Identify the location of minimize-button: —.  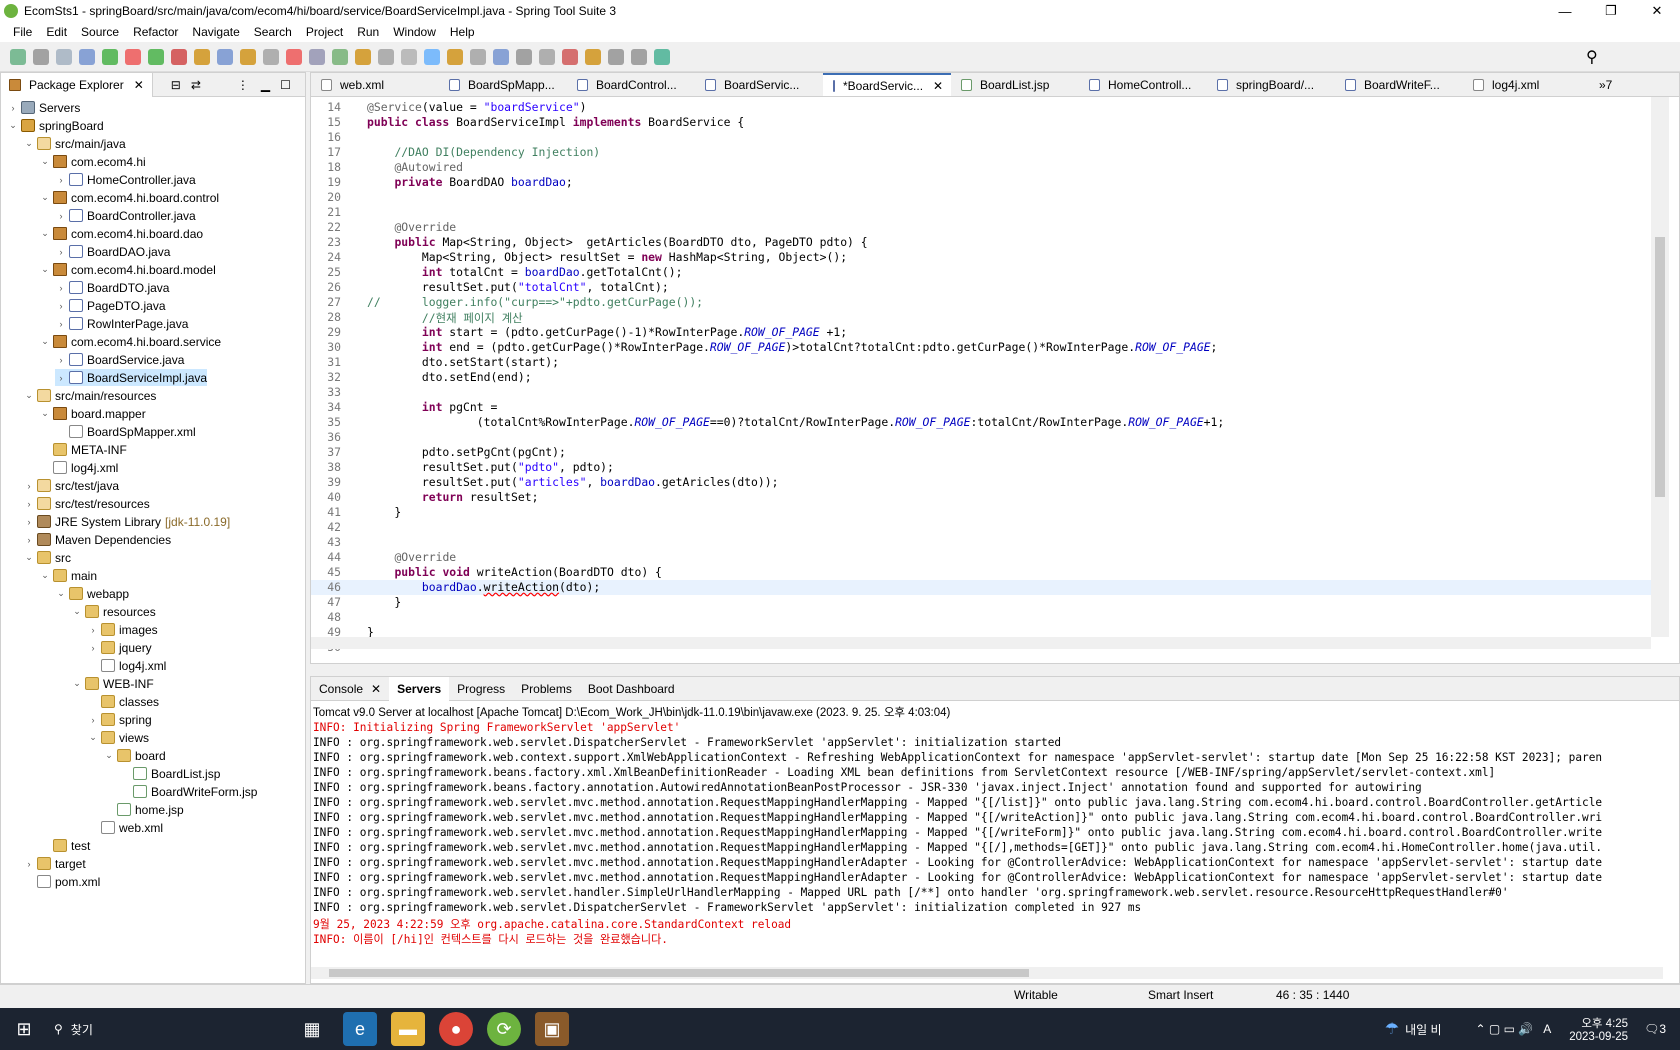
(1565, 11).